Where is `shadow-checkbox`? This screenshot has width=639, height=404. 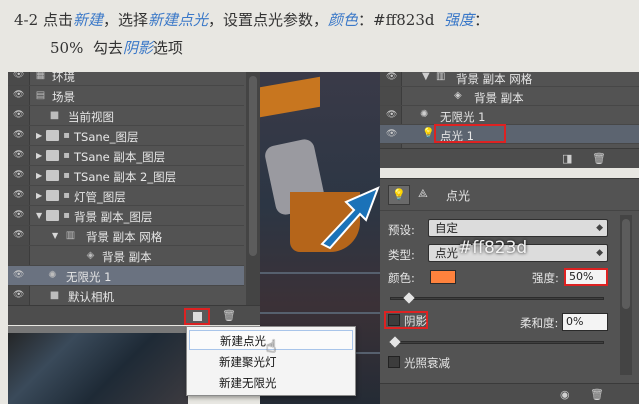 shadow-checkbox is located at coordinates (394, 320).